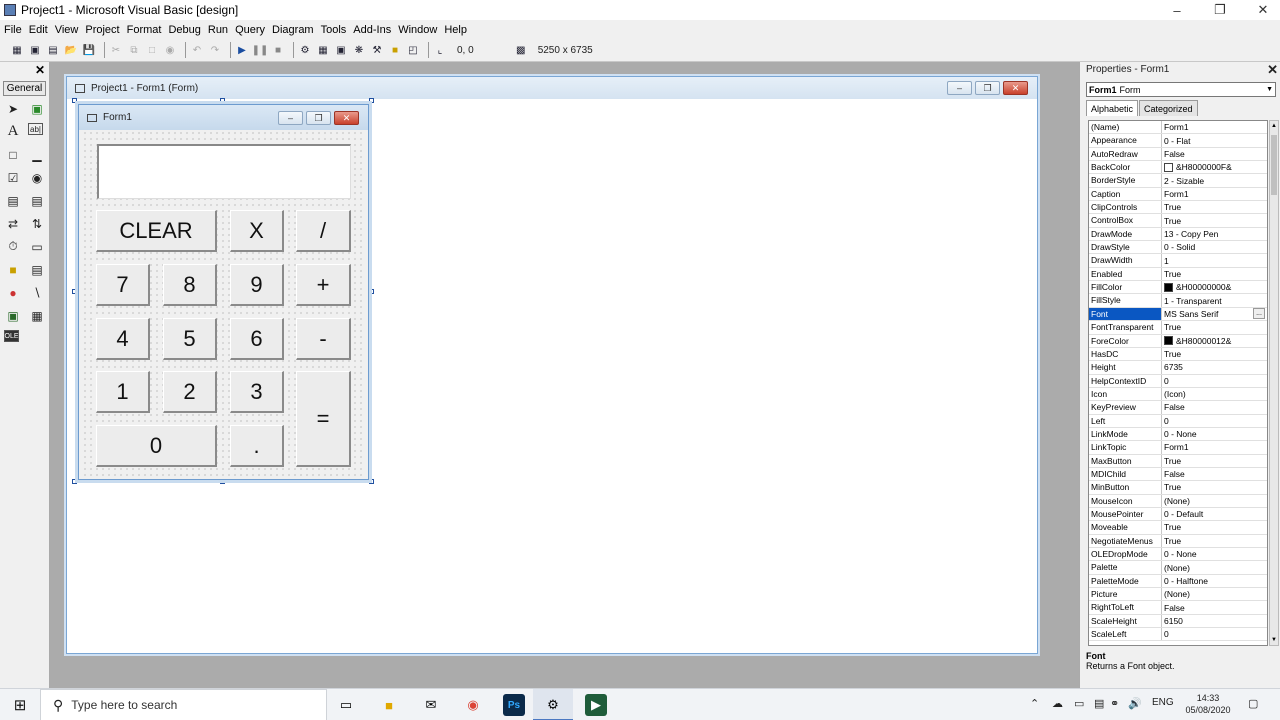  What do you see at coordinates (35, 50) in the screenshot?
I see `add-form-icon: ▣` at bounding box center [35, 50].